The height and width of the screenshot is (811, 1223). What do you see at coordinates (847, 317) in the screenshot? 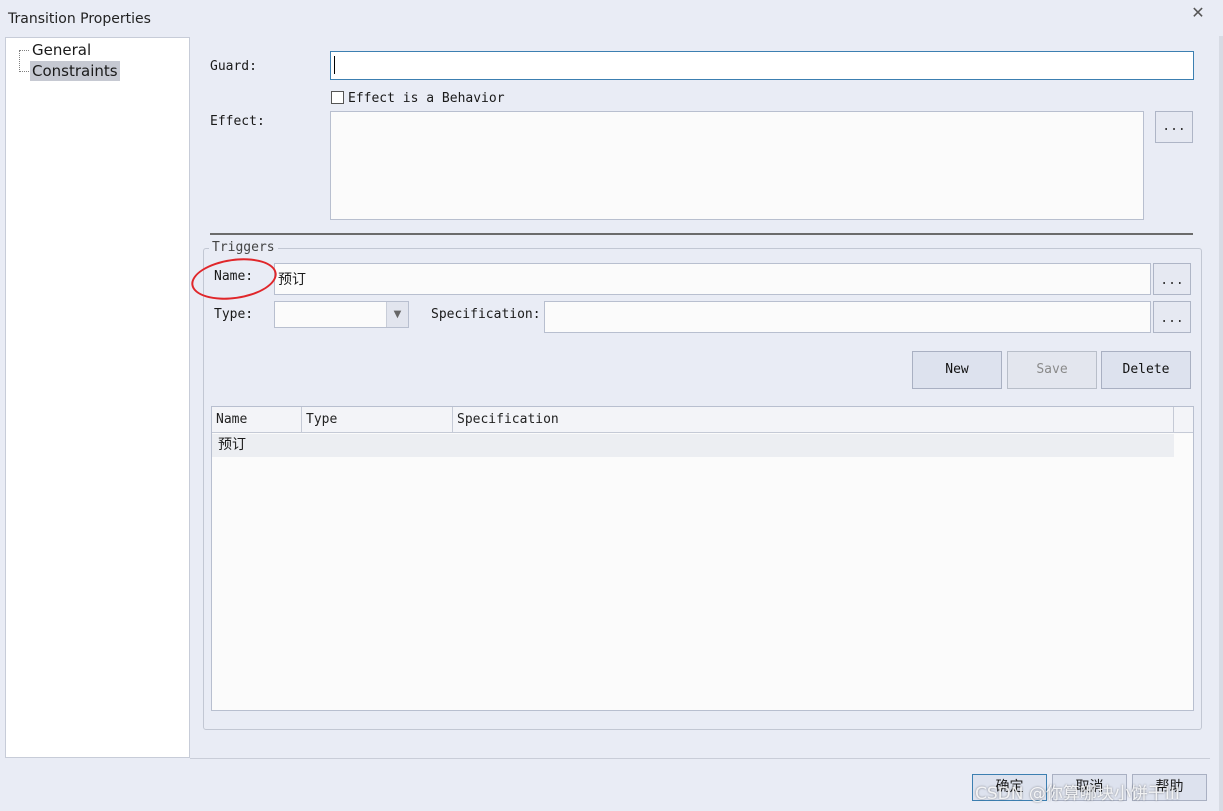
I see `trigger-spec-input` at bounding box center [847, 317].